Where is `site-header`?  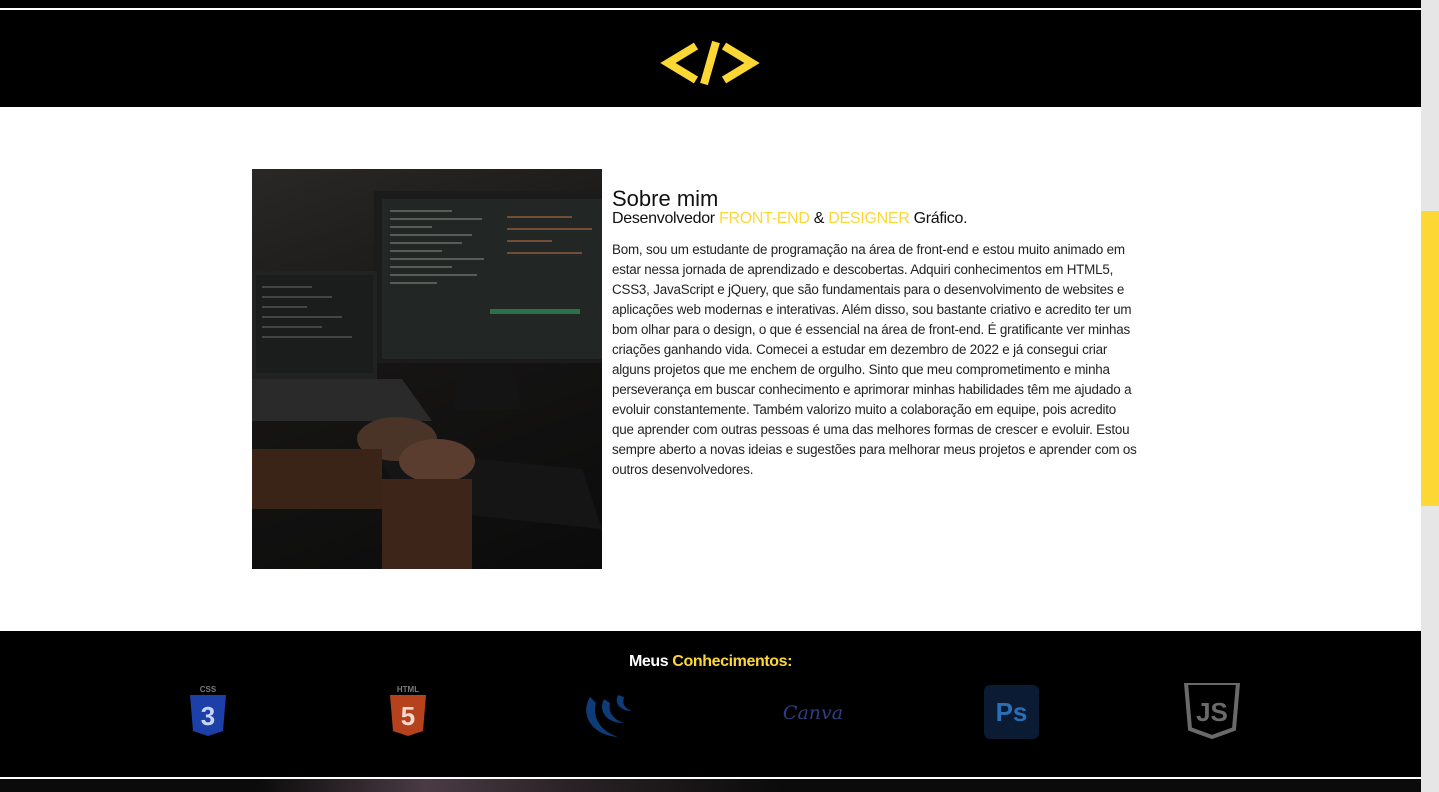
site-header is located at coordinates (710, 53).